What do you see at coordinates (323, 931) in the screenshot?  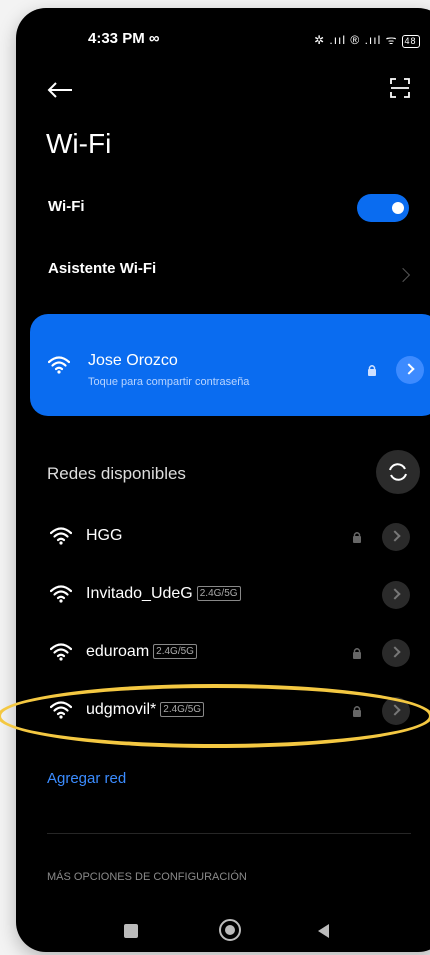 I see `back-triangle-icon` at bounding box center [323, 931].